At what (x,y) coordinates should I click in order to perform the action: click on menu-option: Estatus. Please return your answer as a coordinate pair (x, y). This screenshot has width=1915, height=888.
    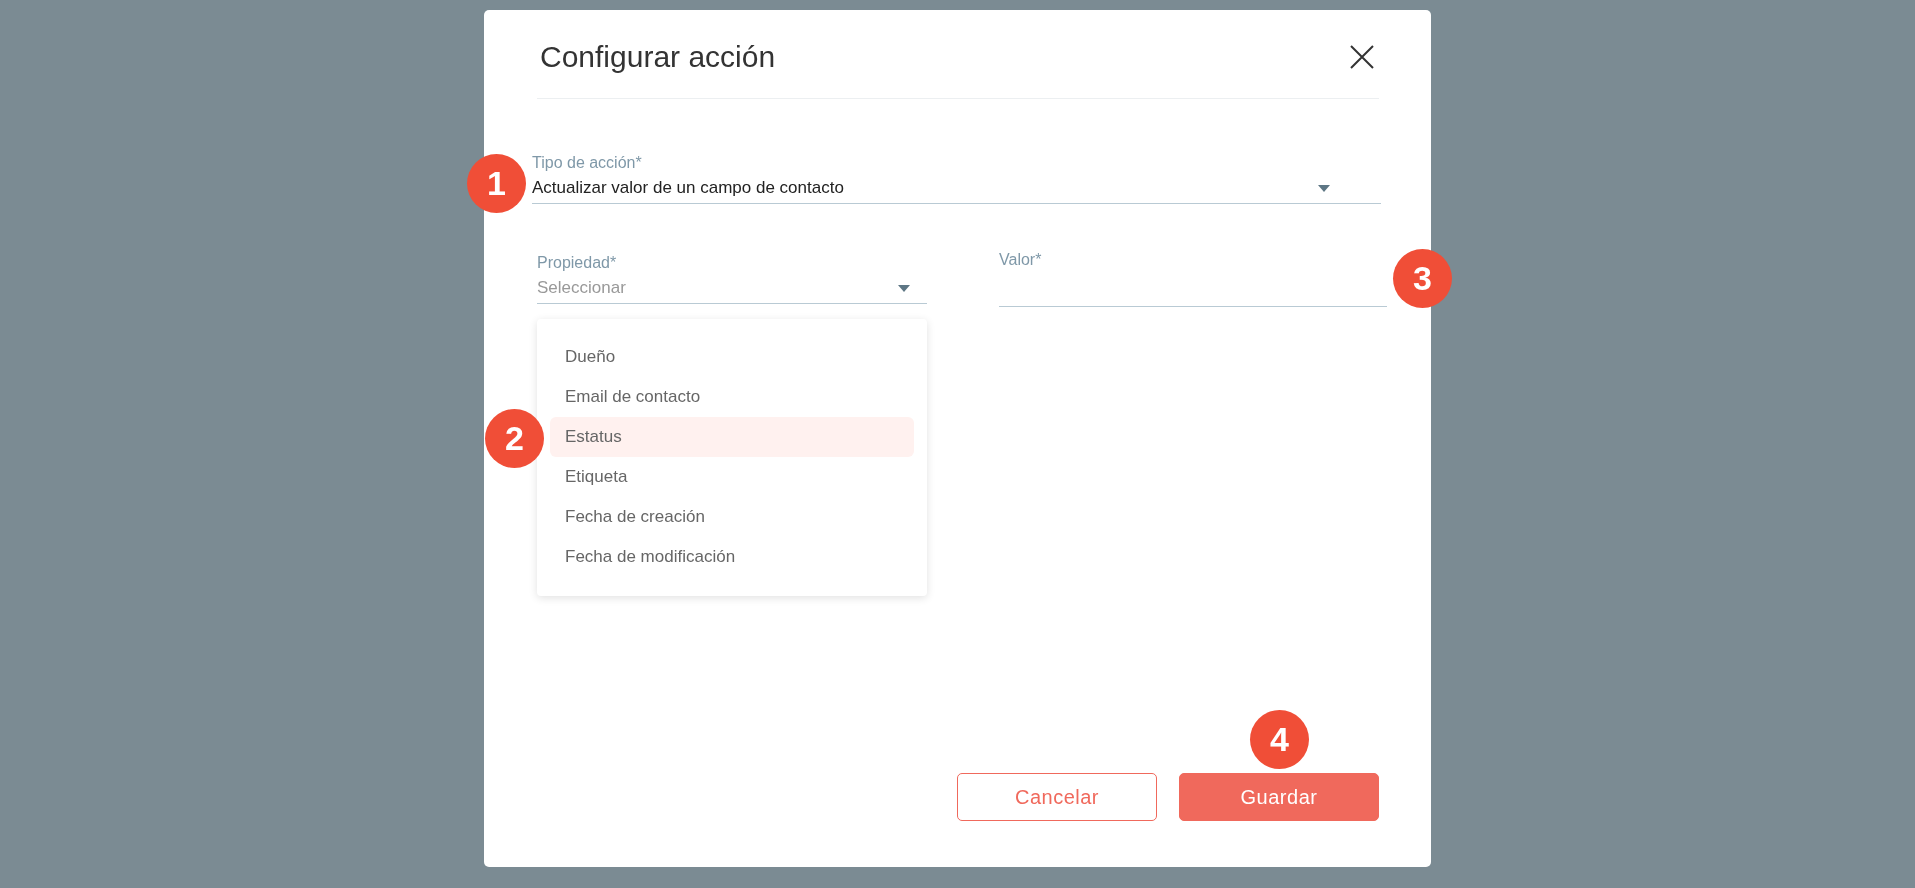
    Looking at the image, I should click on (732, 437).